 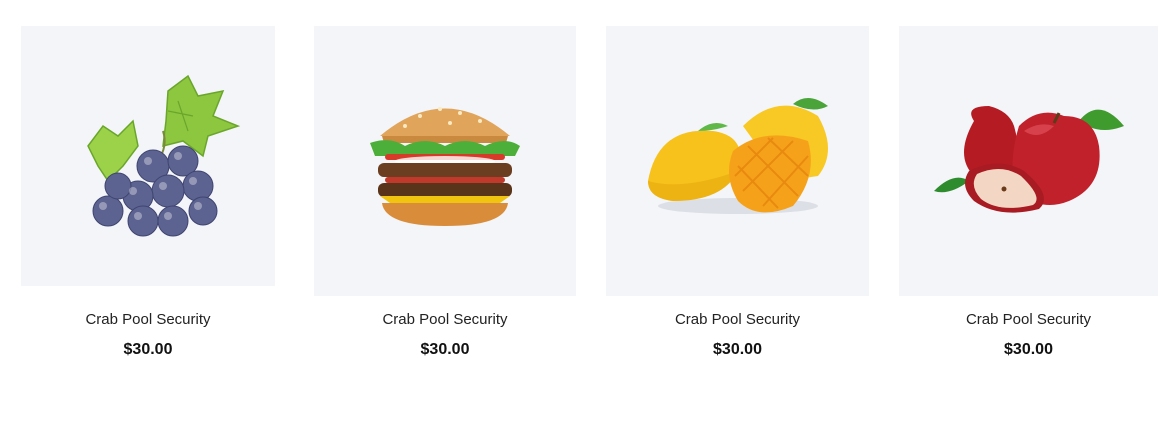 What do you see at coordinates (737, 155) in the screenshot?
I see `mango-icon` at bounding box center [737, 155].